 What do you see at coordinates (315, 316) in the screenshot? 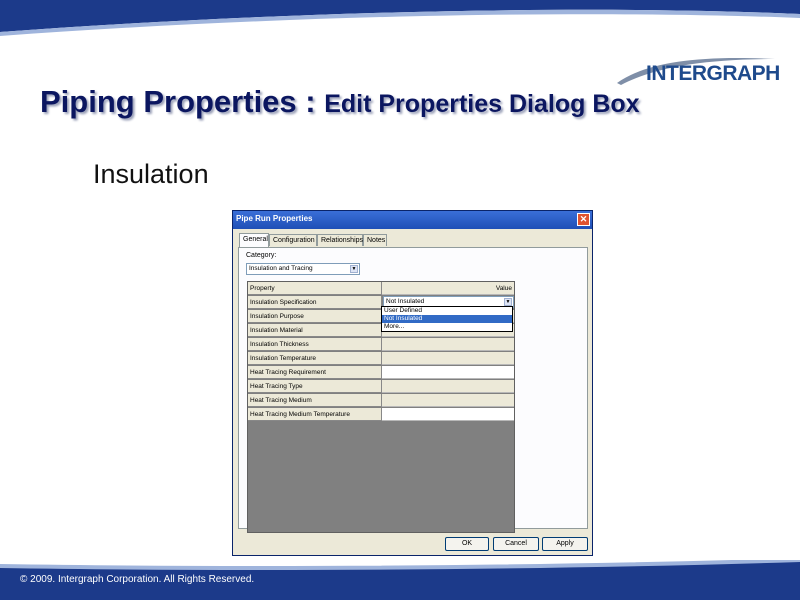
I see `property-name: Insulation Purpose` at bounding box center [315, 316].